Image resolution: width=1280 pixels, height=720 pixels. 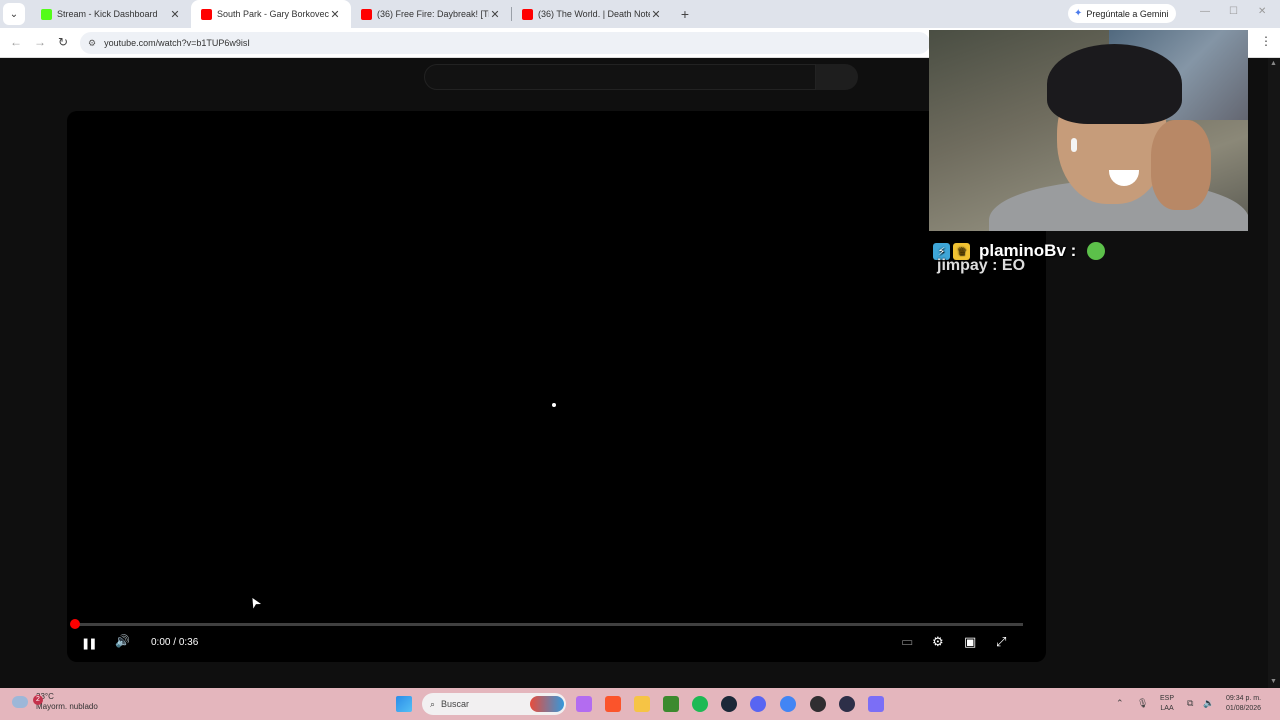 What do you see at coordinates (729, 704) in the screenshot?
I see `steam-icon` at bounding box center [729, 704].